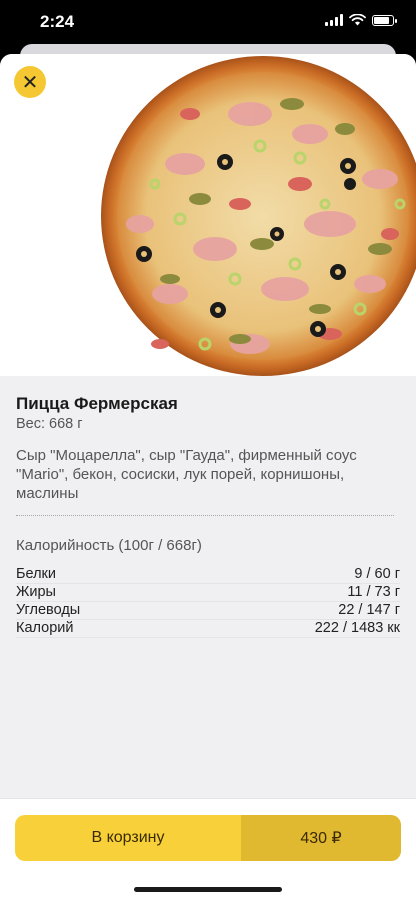  Describe the element at coordinates (36, 574) in the screenshot. I see `nutrition-label: Белки` at that location.